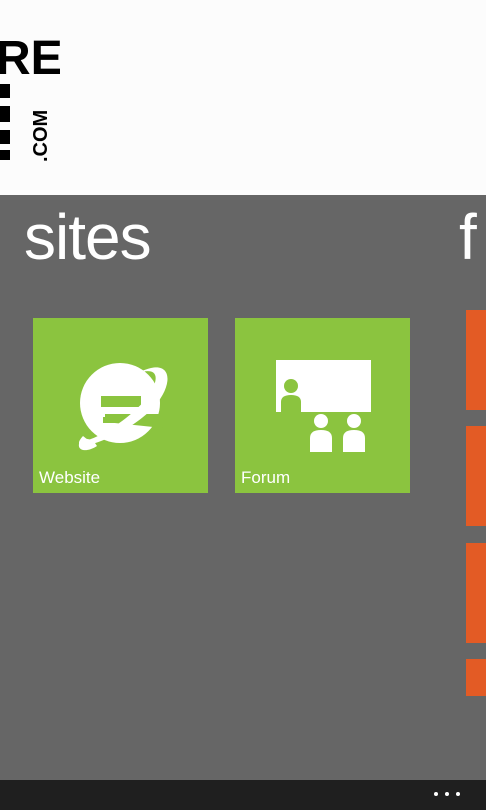 Image resolution: width=486 pixels, height=810 pixels. What do you see at coordinates (123, 407) in the screenshot?
I see `internet-explorer-icon` at bounding box center [123, 407].